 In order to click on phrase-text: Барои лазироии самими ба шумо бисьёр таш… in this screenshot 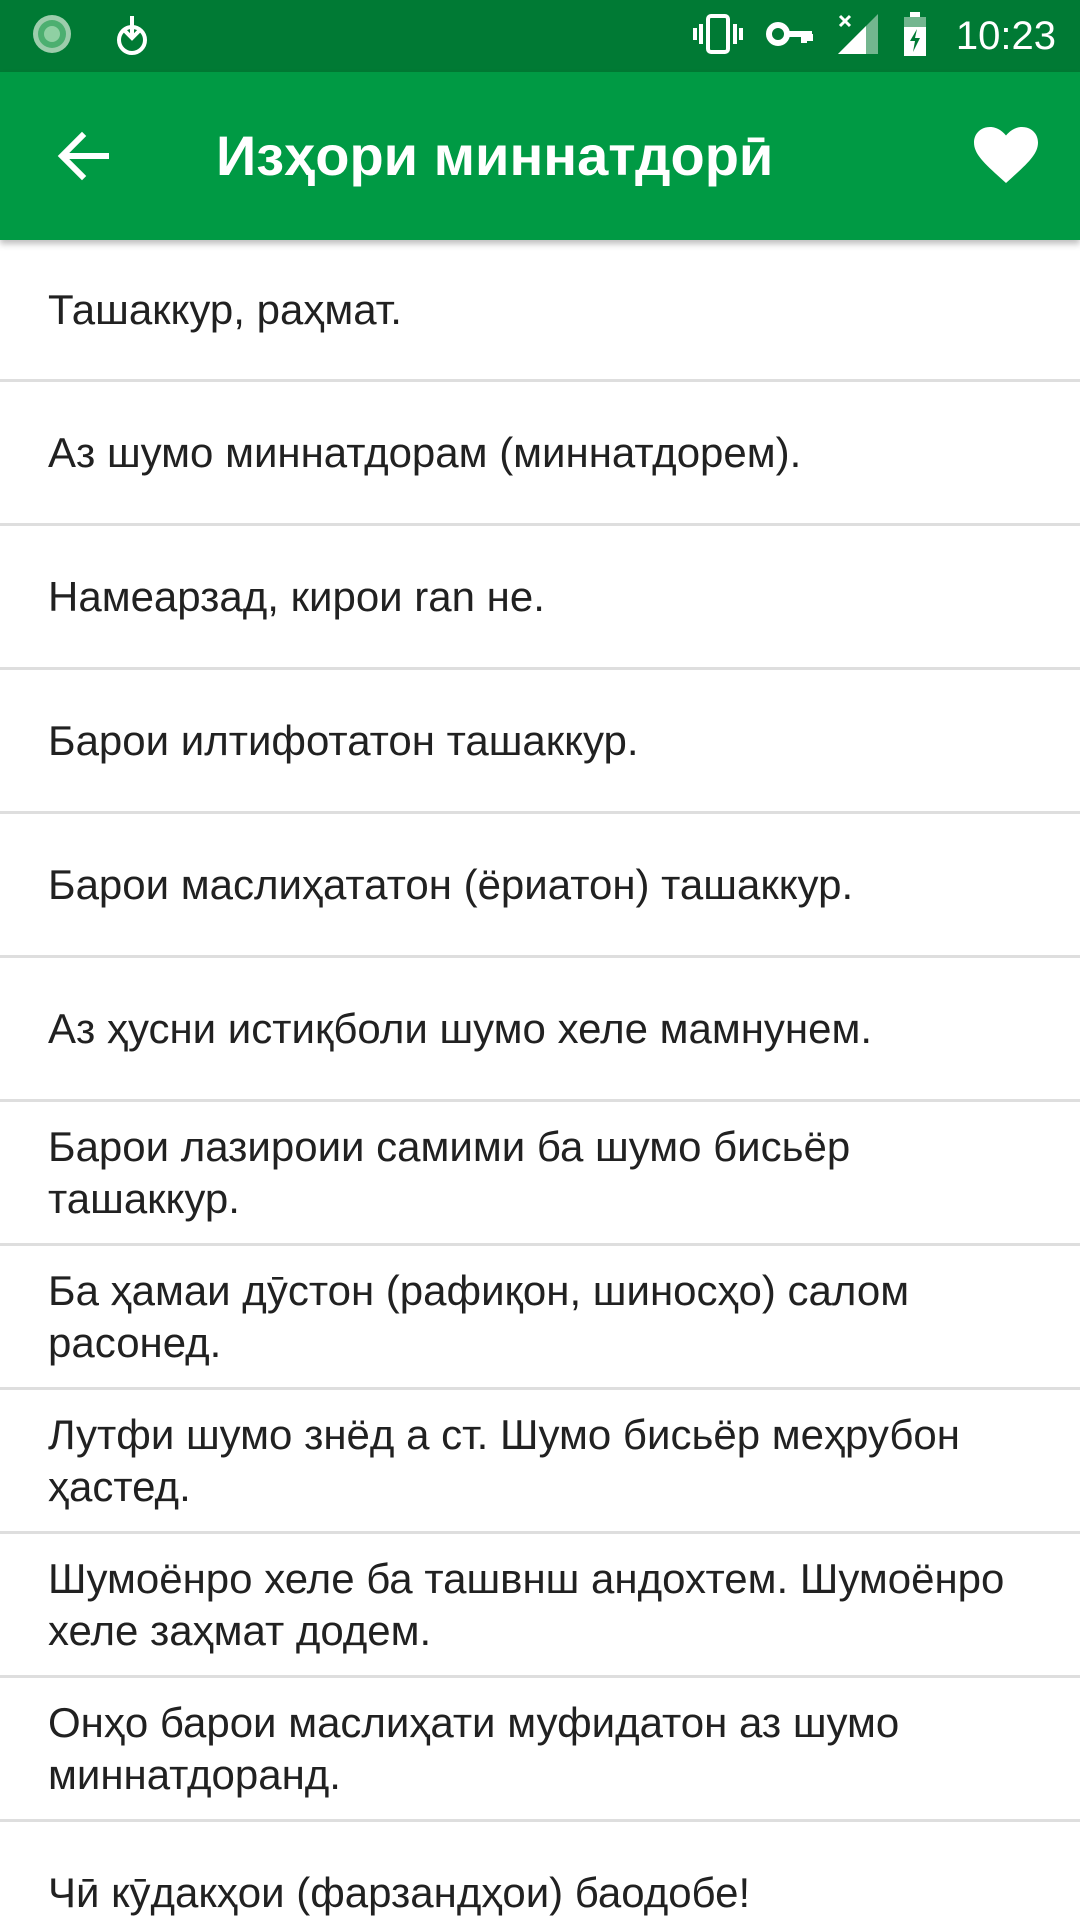, I will do `click(449, 1172)`.